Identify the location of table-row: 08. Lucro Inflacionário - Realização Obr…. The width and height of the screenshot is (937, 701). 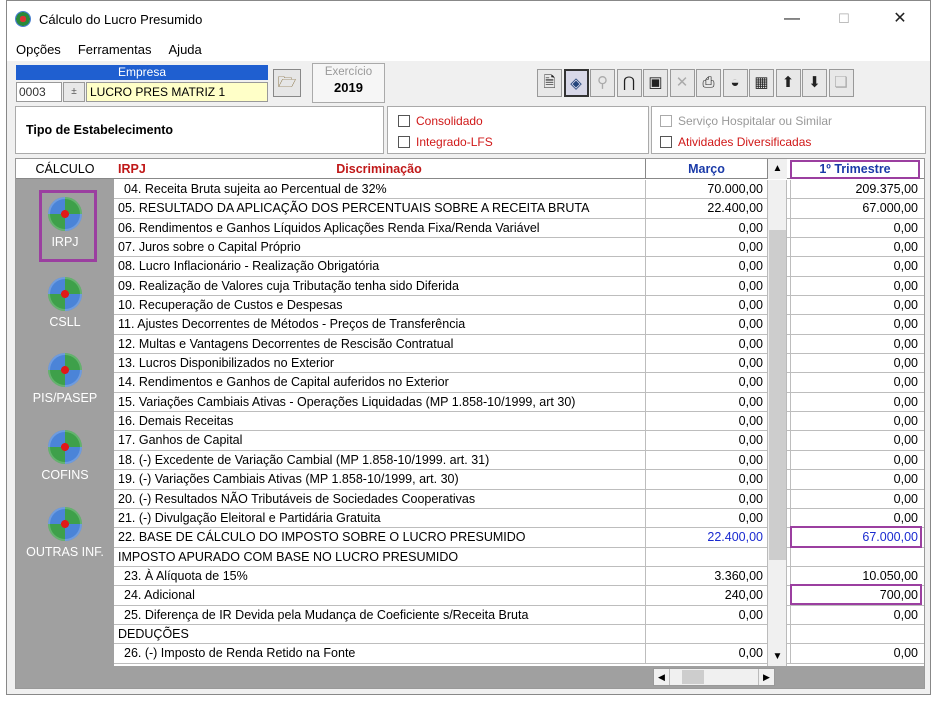
(519, 267).